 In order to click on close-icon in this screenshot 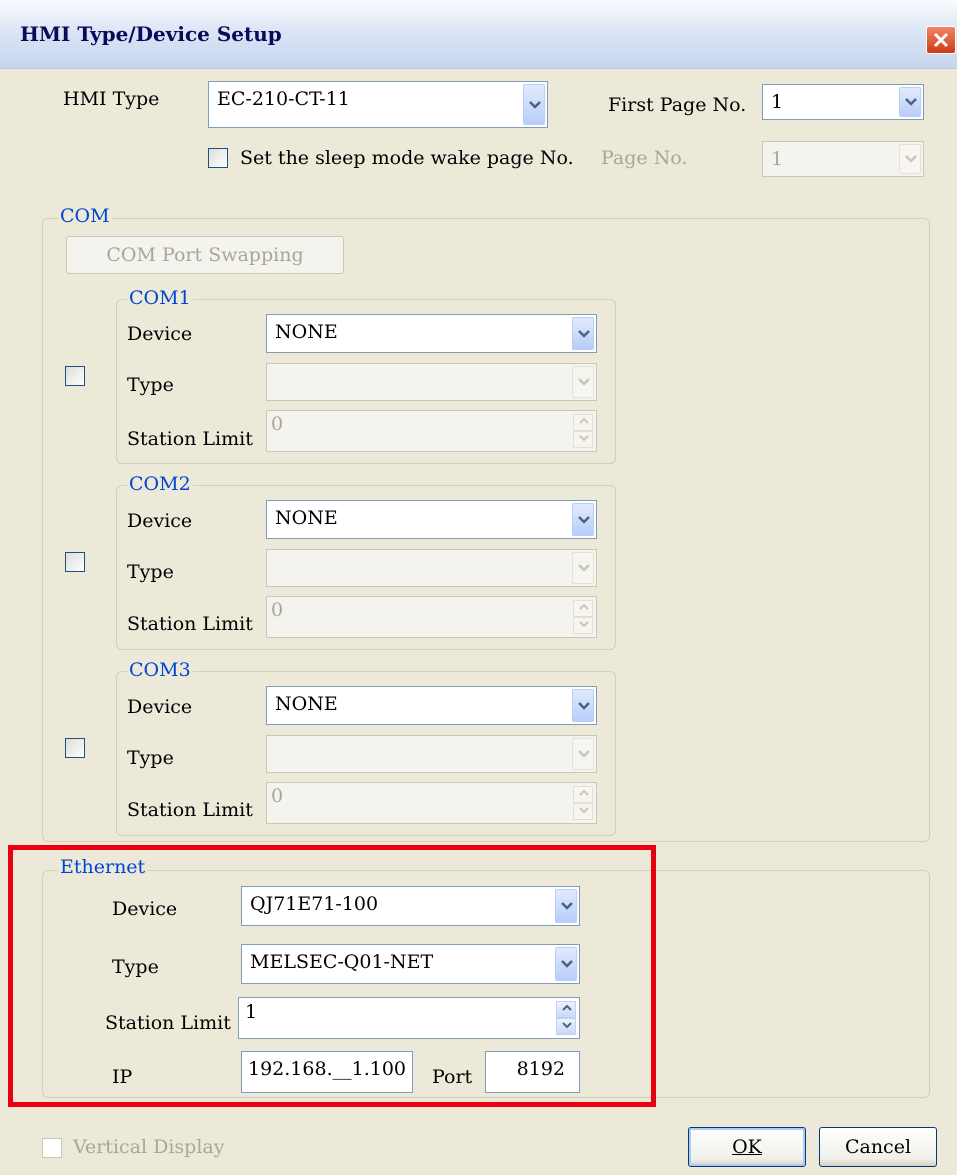, I will do `click(941, 40)`.